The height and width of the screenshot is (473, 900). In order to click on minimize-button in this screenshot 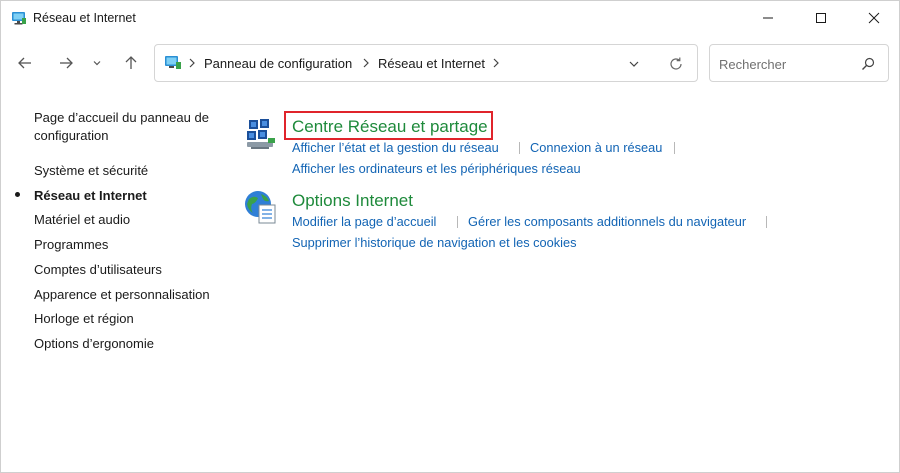, I will do `click(768, 18)`.